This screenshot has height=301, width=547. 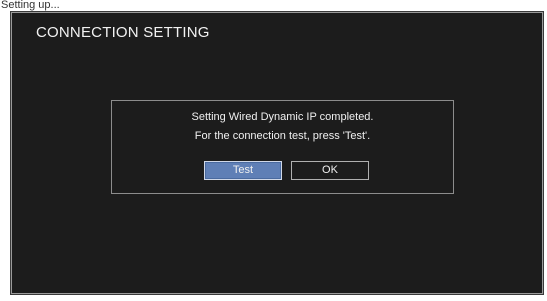 I want to click on dialog-message-line-2: For the connection test, press 'Test'., so click(x=282, y=136).